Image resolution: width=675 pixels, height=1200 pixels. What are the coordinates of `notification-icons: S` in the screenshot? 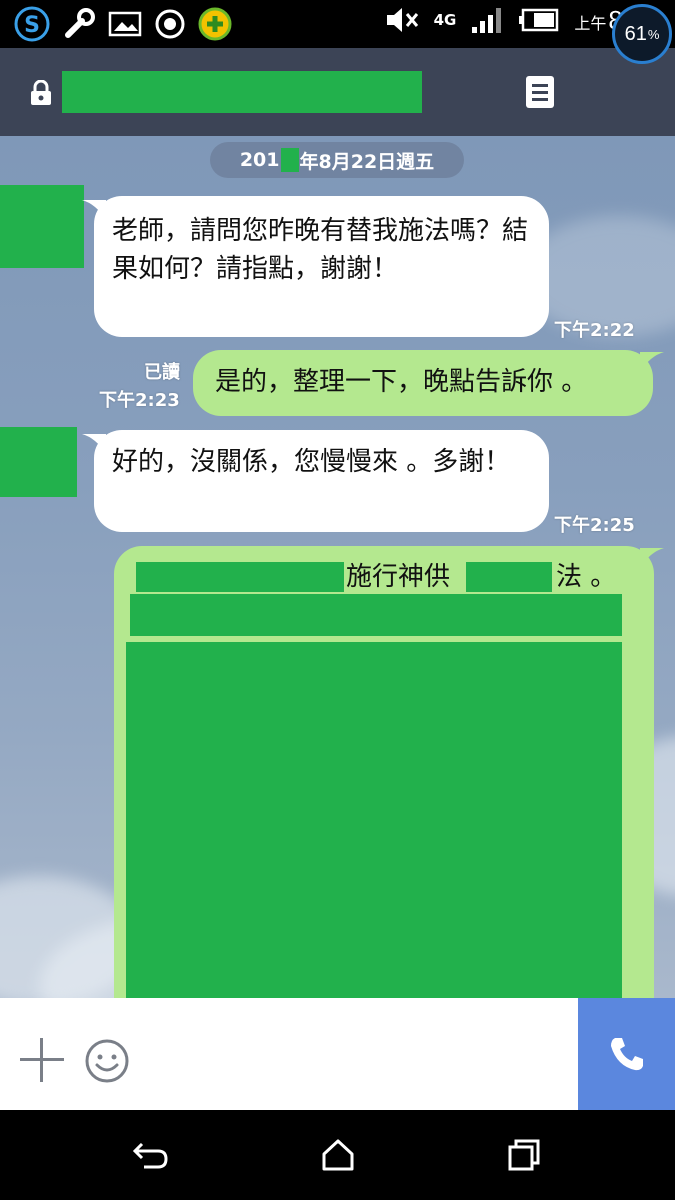 It's located at (123, 24).